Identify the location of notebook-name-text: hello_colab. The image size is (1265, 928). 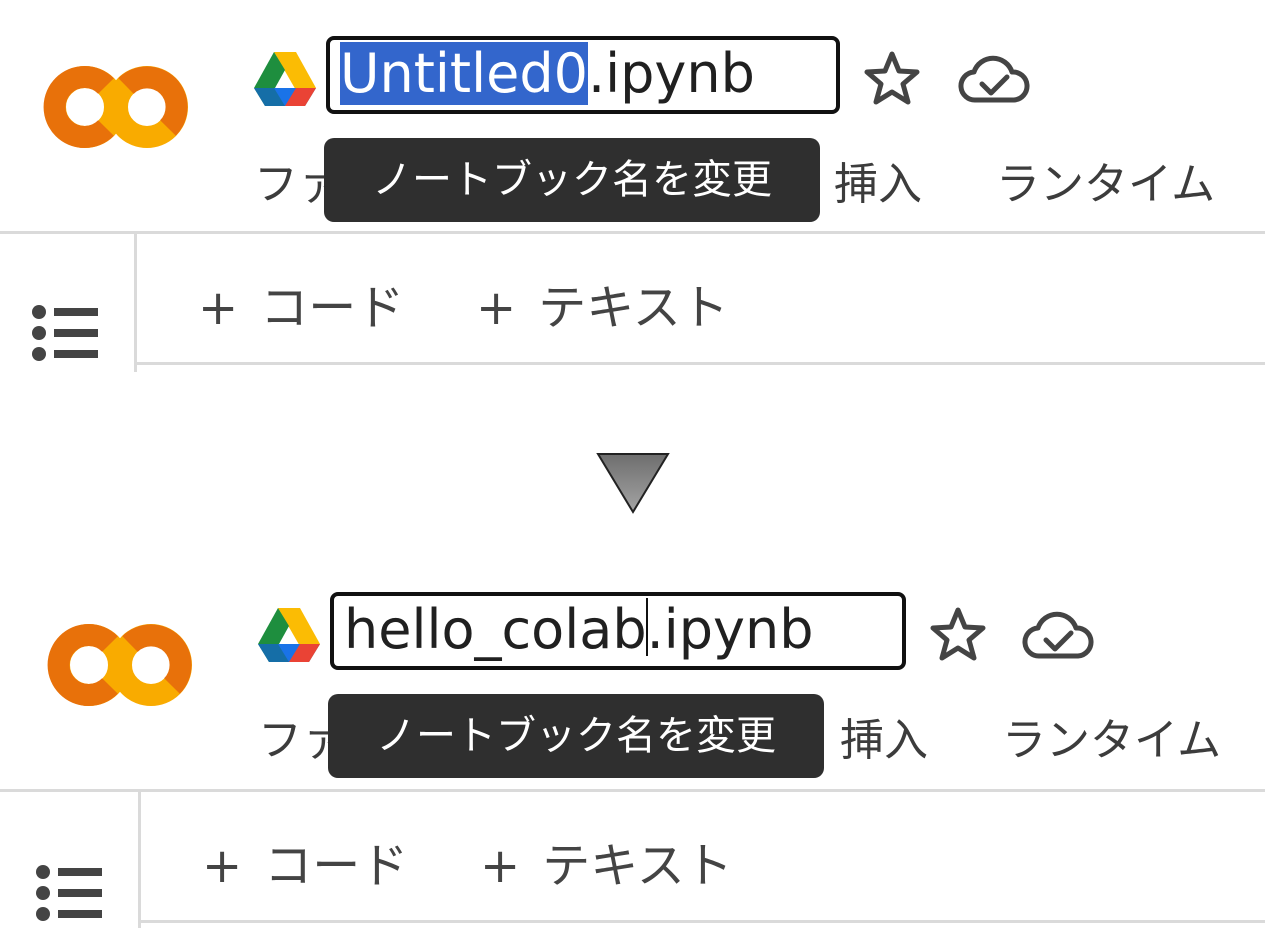
(495, 629).